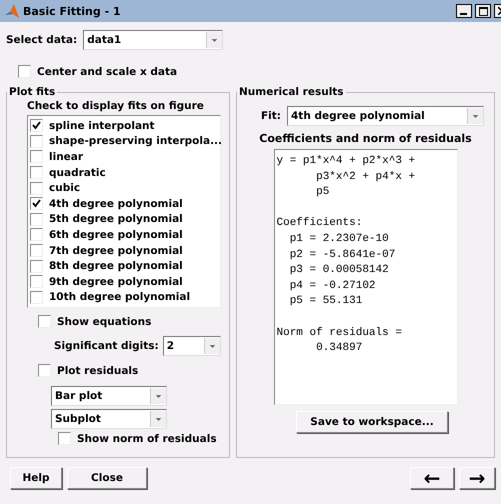 Image resolution: width=501 pixels, height=504 pixels. Describe the element at coordinates (109, 419) in the screenshot. I see `plot-location-dropdown: Subplot` at that location.